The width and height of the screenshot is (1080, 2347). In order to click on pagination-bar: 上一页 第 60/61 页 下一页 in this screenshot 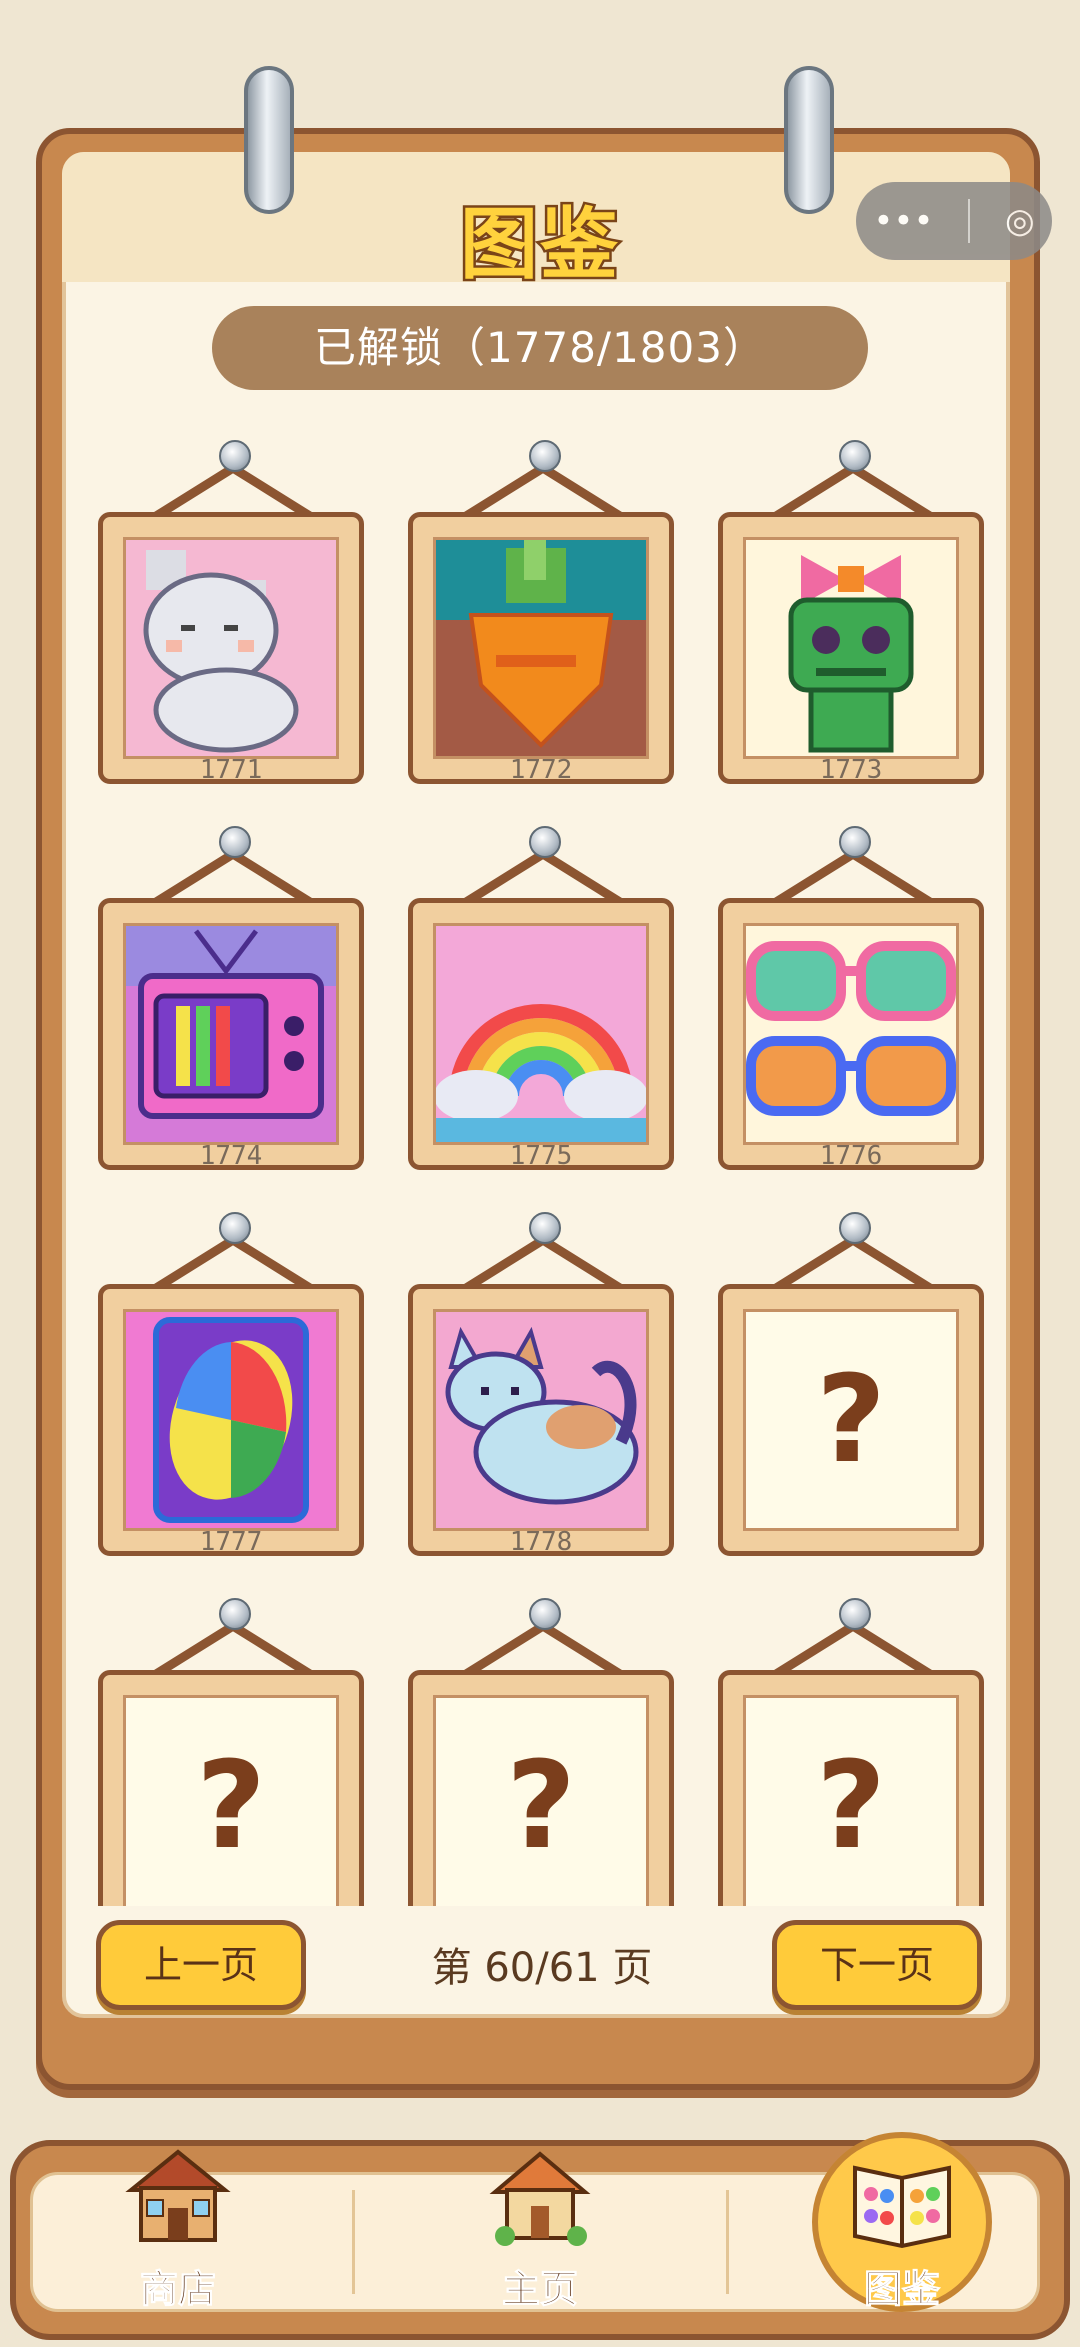, I will do `click(536, 1963)`.